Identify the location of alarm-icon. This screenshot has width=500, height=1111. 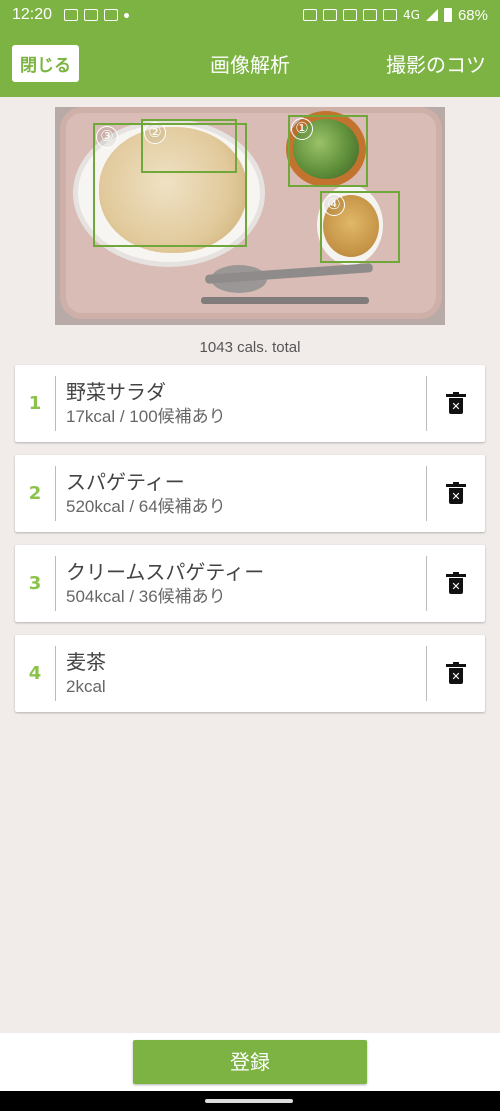
(330, 15).